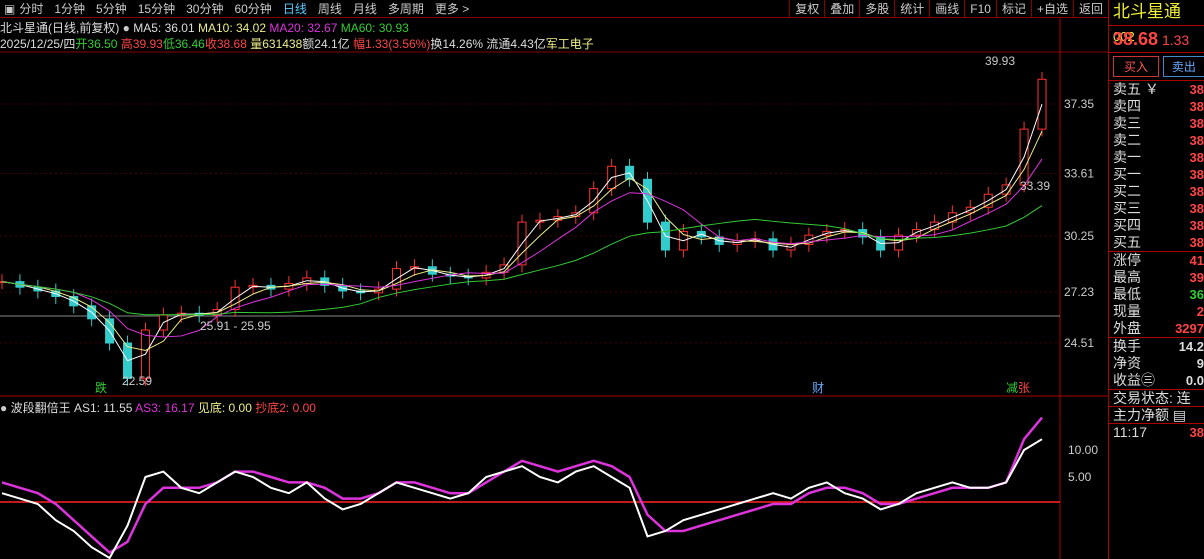  Describe the element at coordinates (818, 388) in the screenshot. I see `chart-annotation: 财` at that location.